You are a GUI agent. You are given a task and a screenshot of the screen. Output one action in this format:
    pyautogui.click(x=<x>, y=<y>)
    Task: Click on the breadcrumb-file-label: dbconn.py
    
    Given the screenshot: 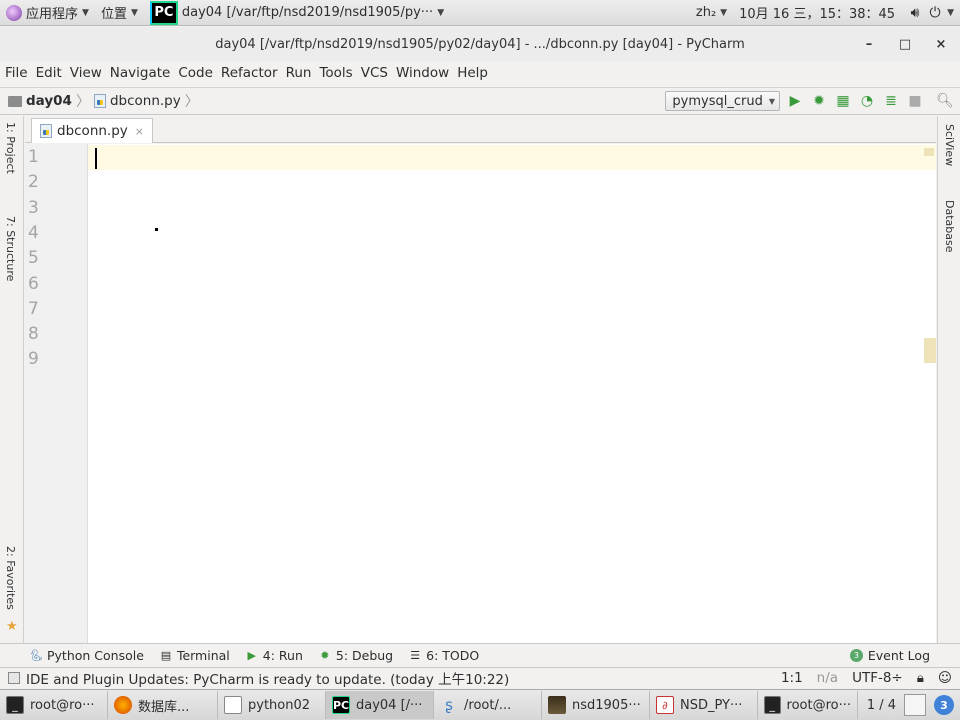 What is the action you would take?
    pyautogui.click(x=145, y=101)
    